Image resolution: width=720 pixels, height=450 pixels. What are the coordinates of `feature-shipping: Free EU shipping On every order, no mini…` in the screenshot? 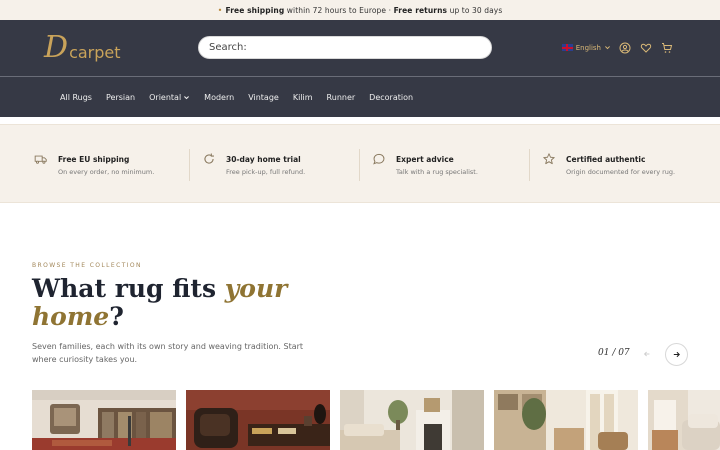 It's located at (114, 165).